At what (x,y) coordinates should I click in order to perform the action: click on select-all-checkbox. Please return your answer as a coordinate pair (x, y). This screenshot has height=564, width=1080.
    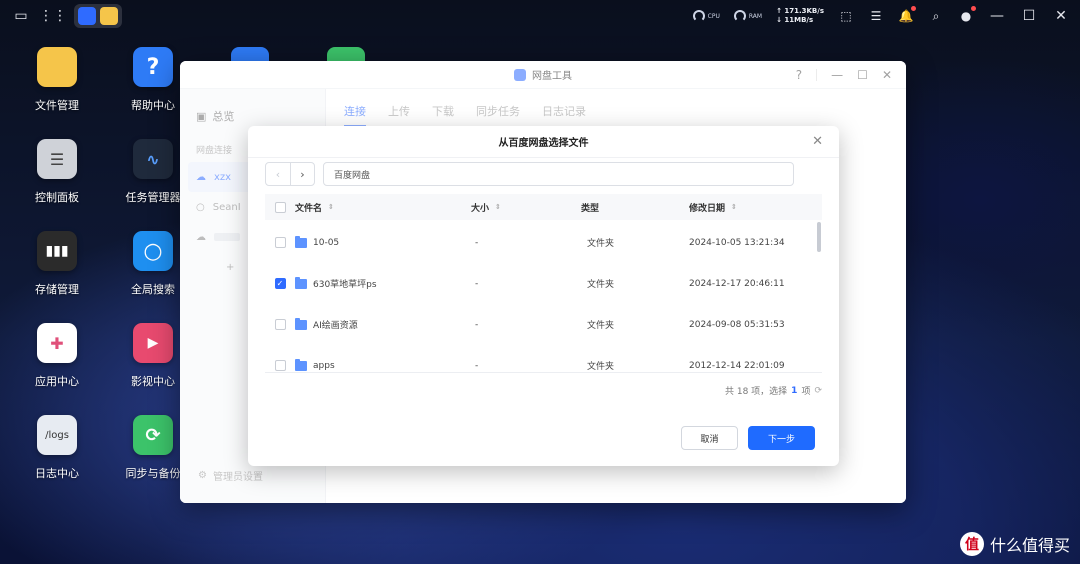
    Looking at the image, I should click on (280, 207).